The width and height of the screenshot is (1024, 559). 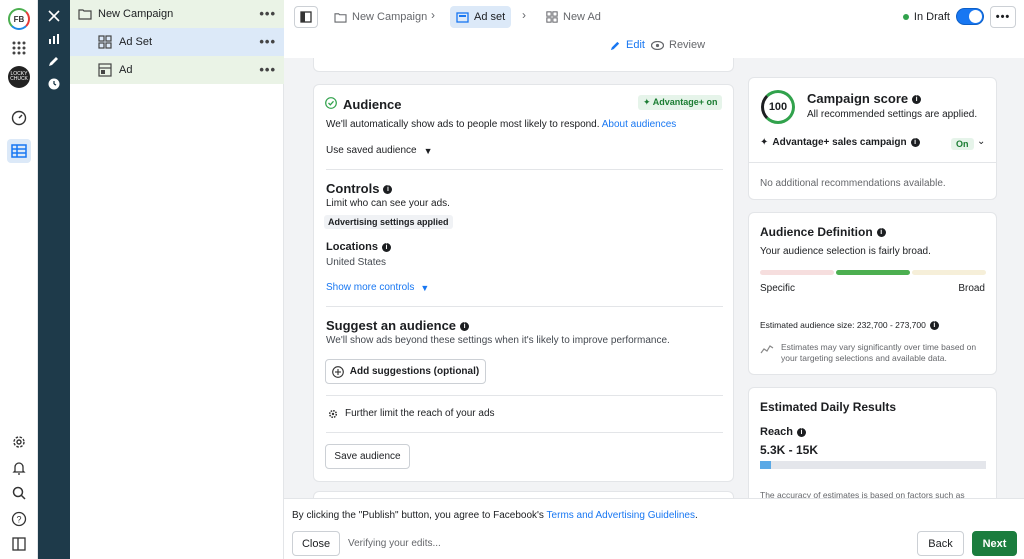 What do you see at coordinates (853, 183) in the screenshot?
I see `no-recommendations-text: No additional recommendations available.` at bounding box center [853, 183].